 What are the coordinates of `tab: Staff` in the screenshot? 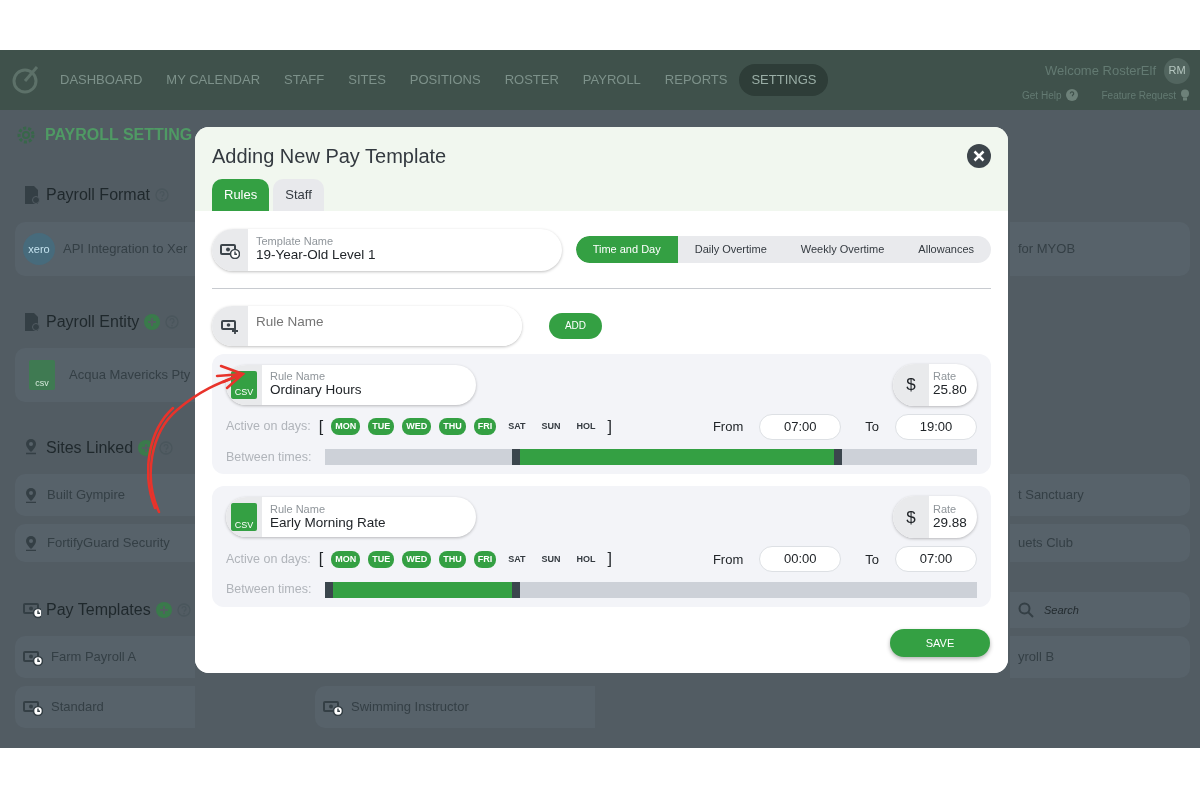 It's located at (298, 195).